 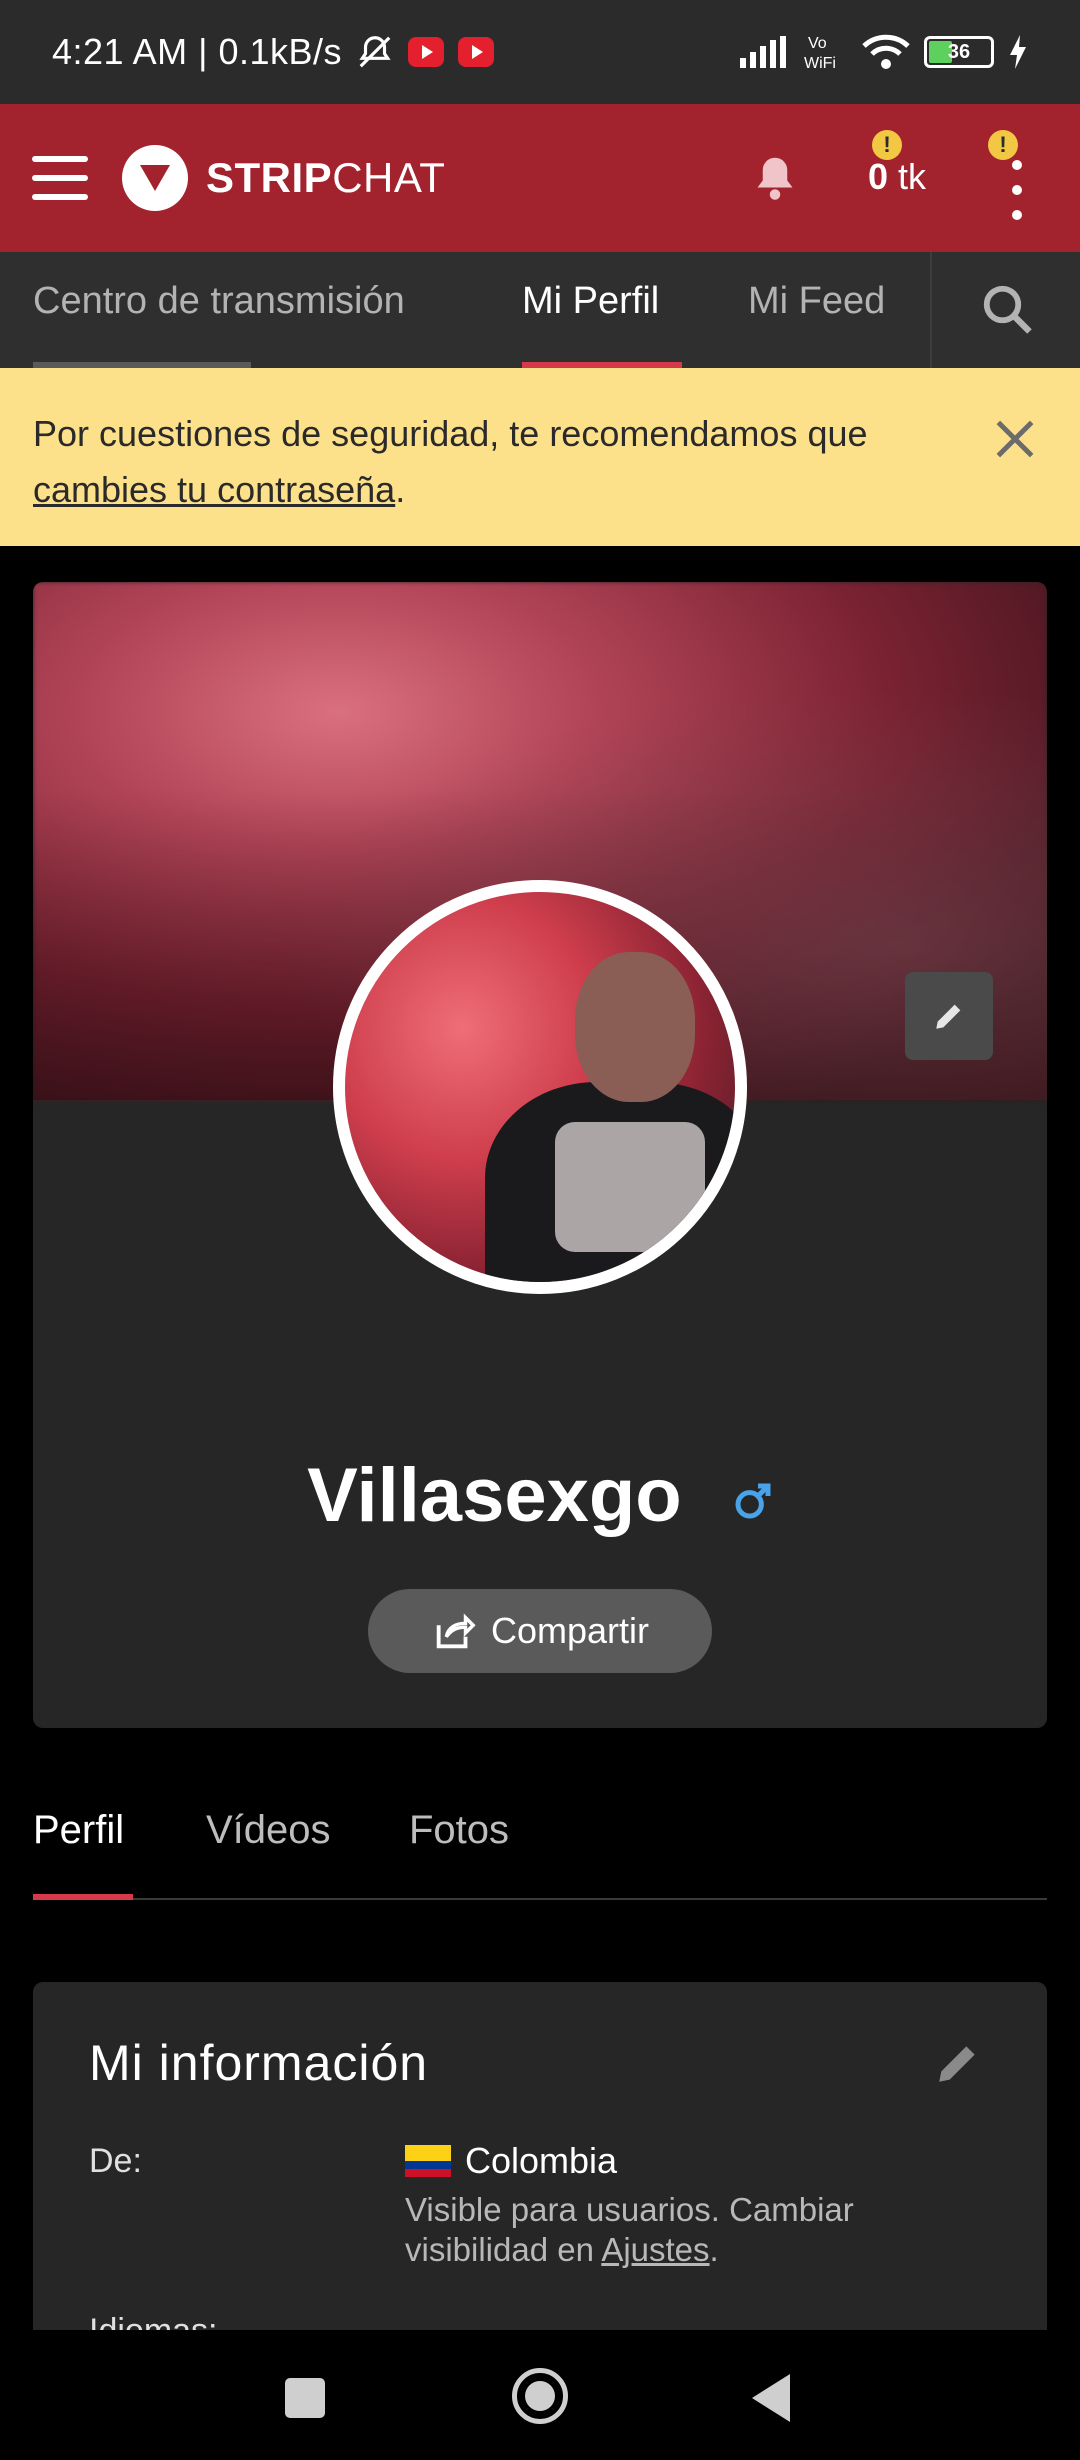 What do you see at coordinates (197, 51) in the screenshot?
I see `status-time: 4:21 AM | 0.1kB/s` at bounding box center [197, 51].